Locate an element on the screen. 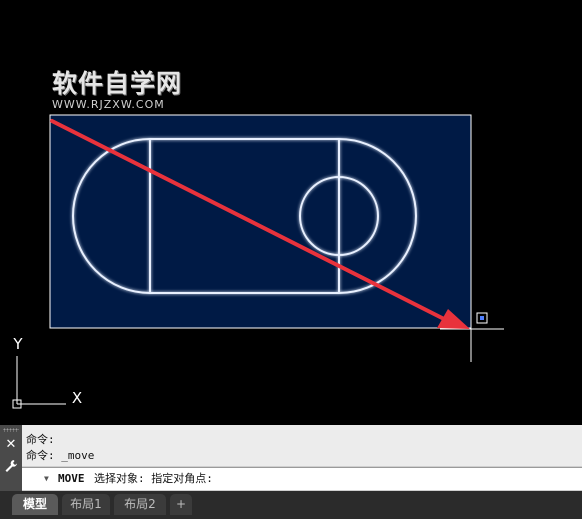  drag-grip is located at coordinates (11, 430).